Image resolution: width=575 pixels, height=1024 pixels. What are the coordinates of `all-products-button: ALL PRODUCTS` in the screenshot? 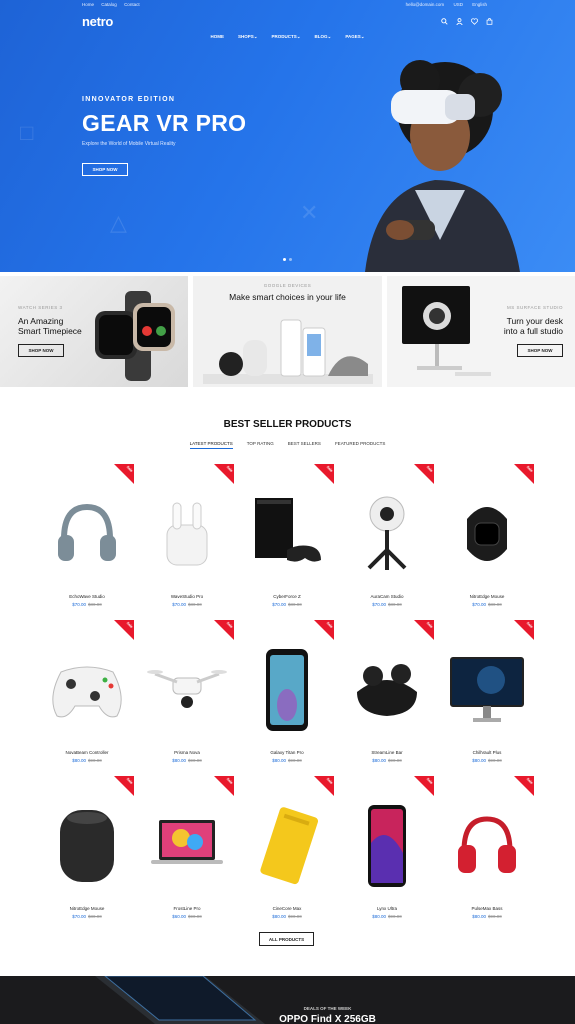 It's located at (286, 939).